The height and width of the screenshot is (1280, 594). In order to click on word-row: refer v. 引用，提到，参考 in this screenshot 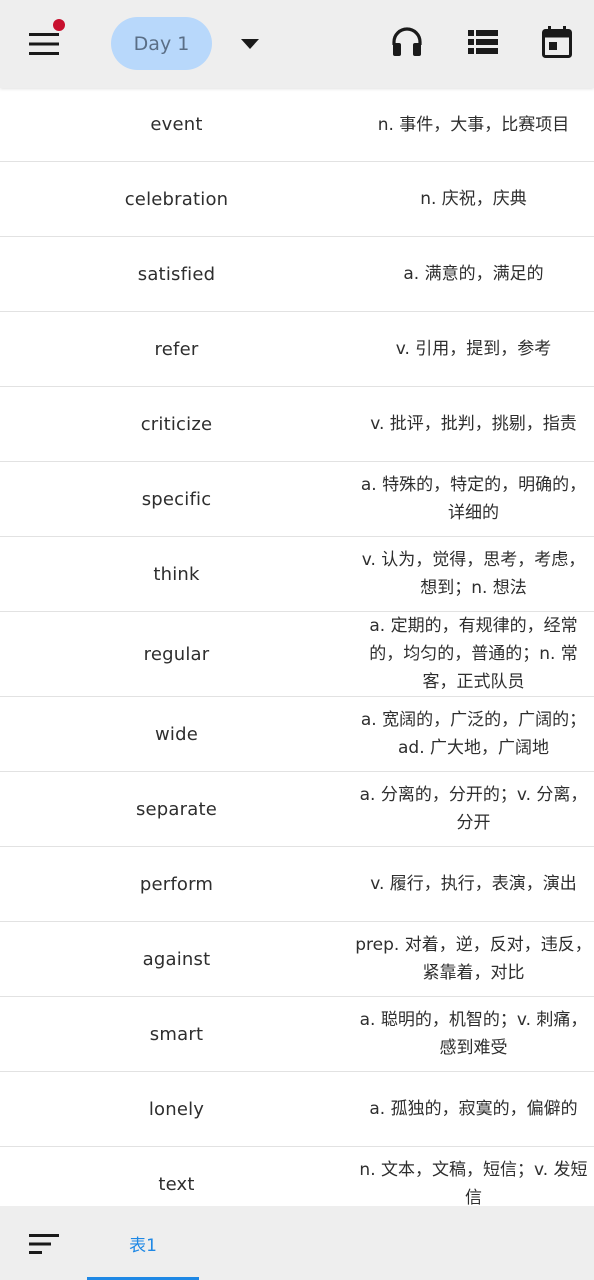, I will do `click(297, 349)`.